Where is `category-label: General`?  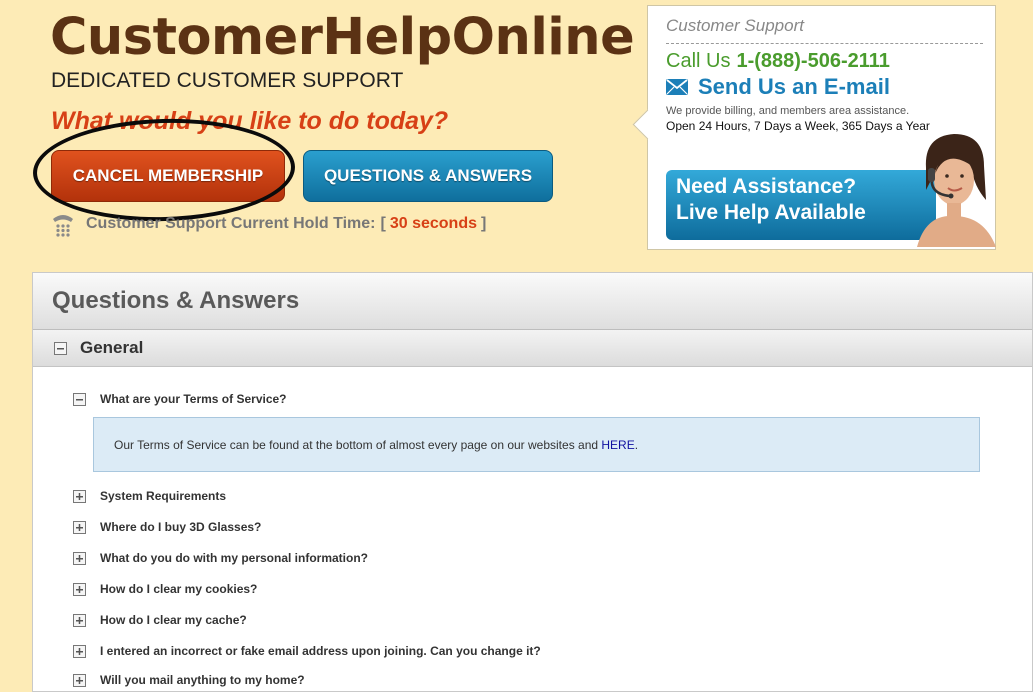 category-label: General is located at coordinates (112, 347).